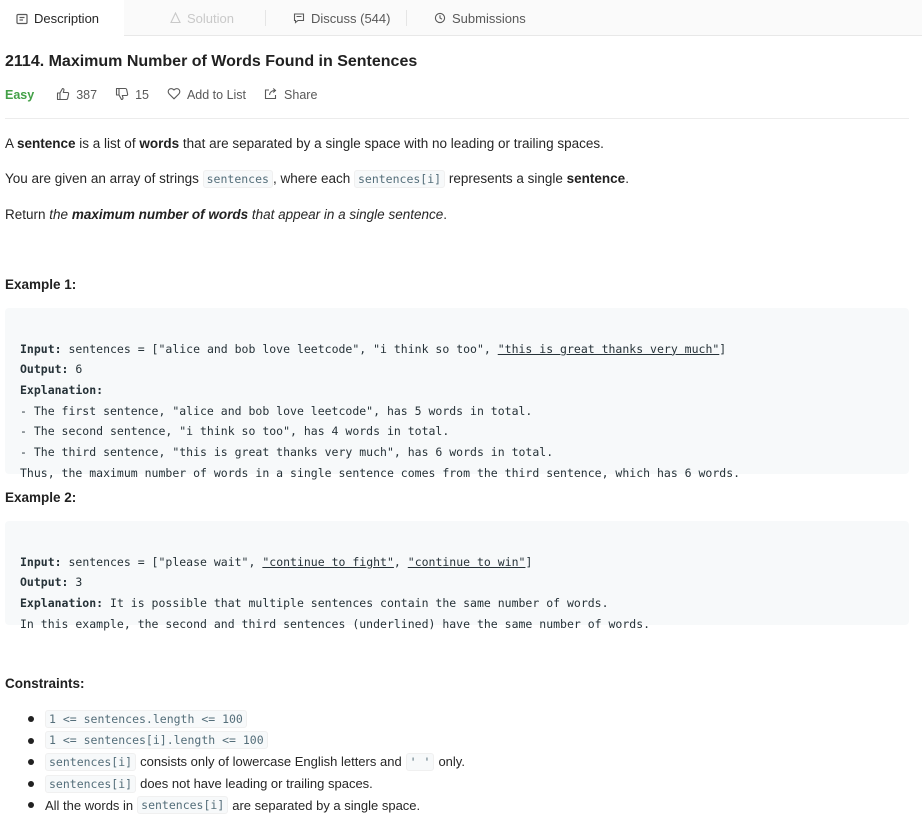  What do you see at coordinates (237, 179) in the screenshot?
I see `inline-code: sentences` at bounding box center [237, 179].